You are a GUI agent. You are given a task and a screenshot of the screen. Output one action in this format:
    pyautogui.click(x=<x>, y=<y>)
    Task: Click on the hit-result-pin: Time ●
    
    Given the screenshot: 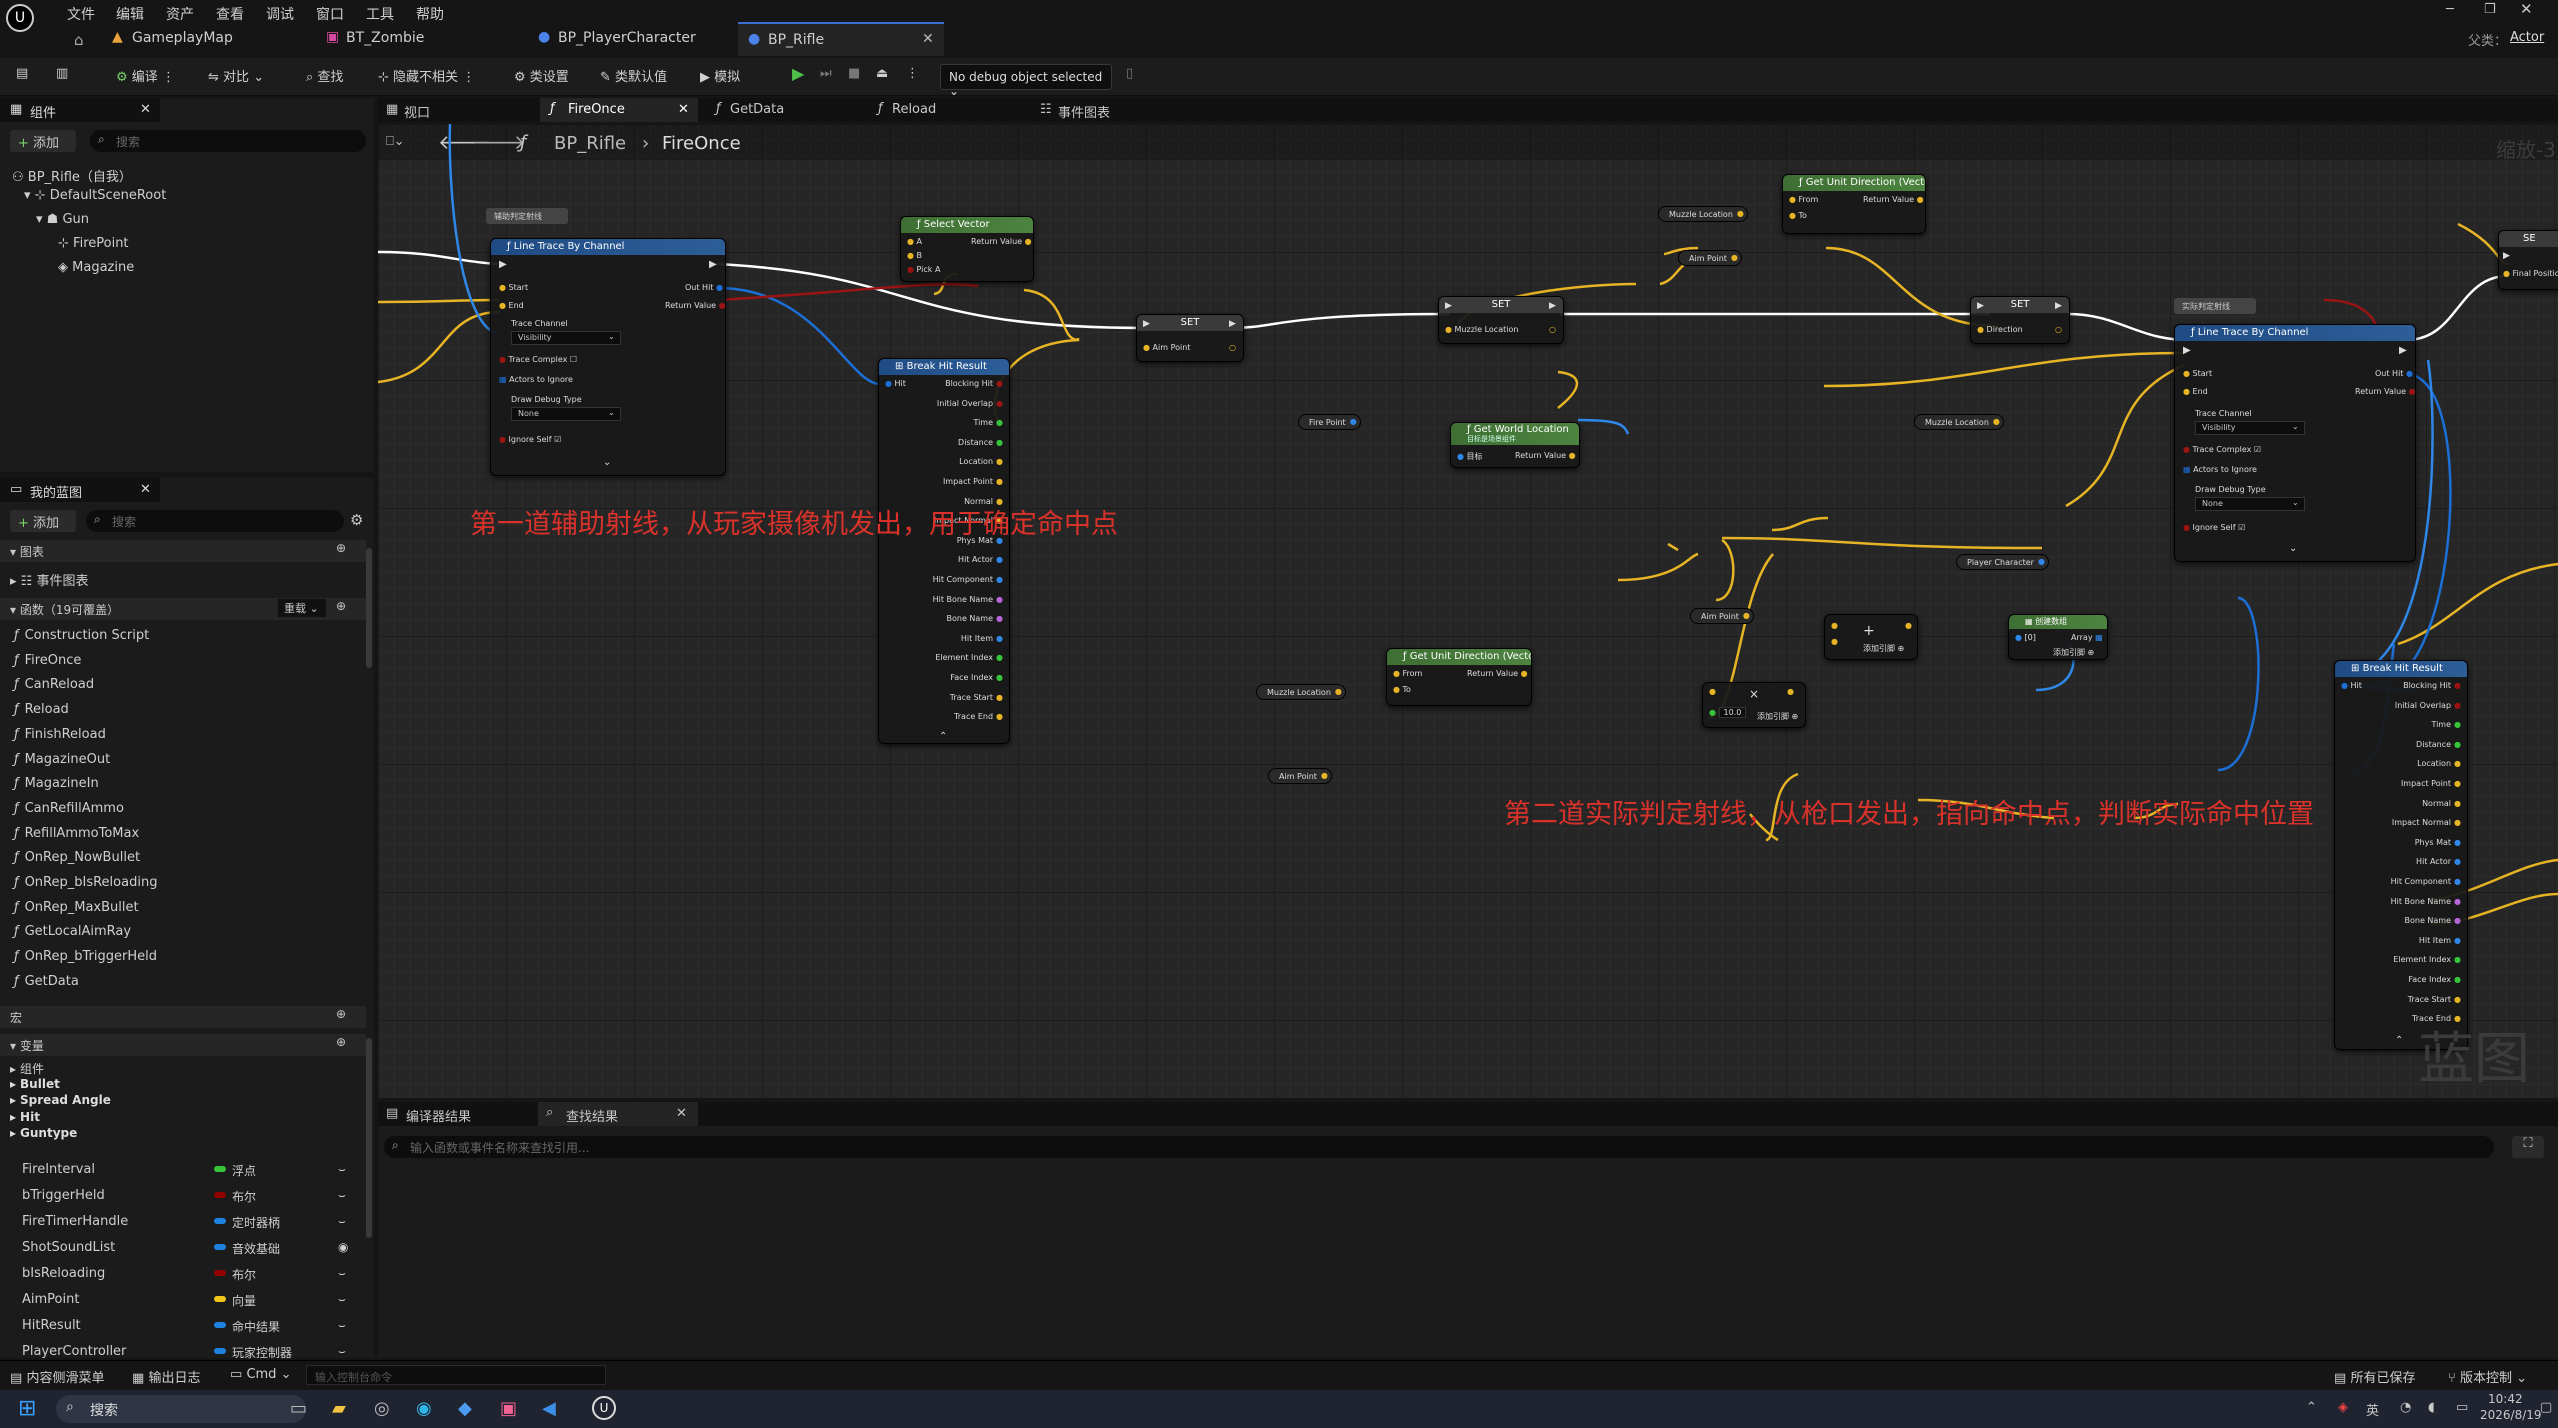 What is the action you would take?
    pyautogui.click(x=2446, y=724)
    